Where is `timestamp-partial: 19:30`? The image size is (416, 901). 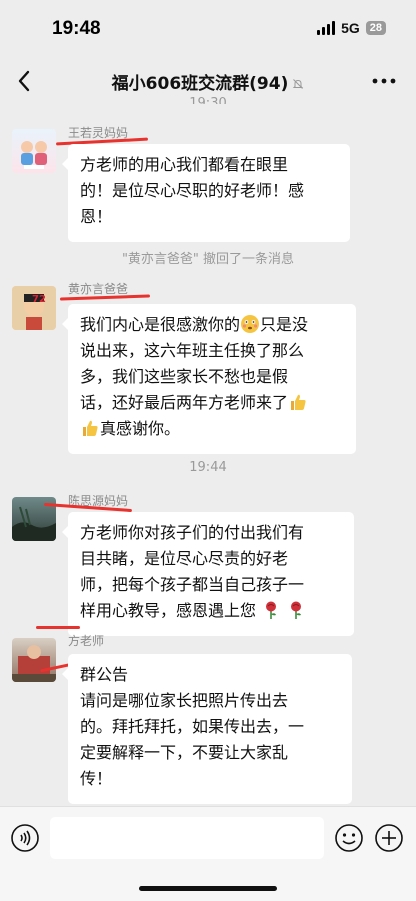
timestamp-partial: 19:30 is located at coordinates (208, 100).